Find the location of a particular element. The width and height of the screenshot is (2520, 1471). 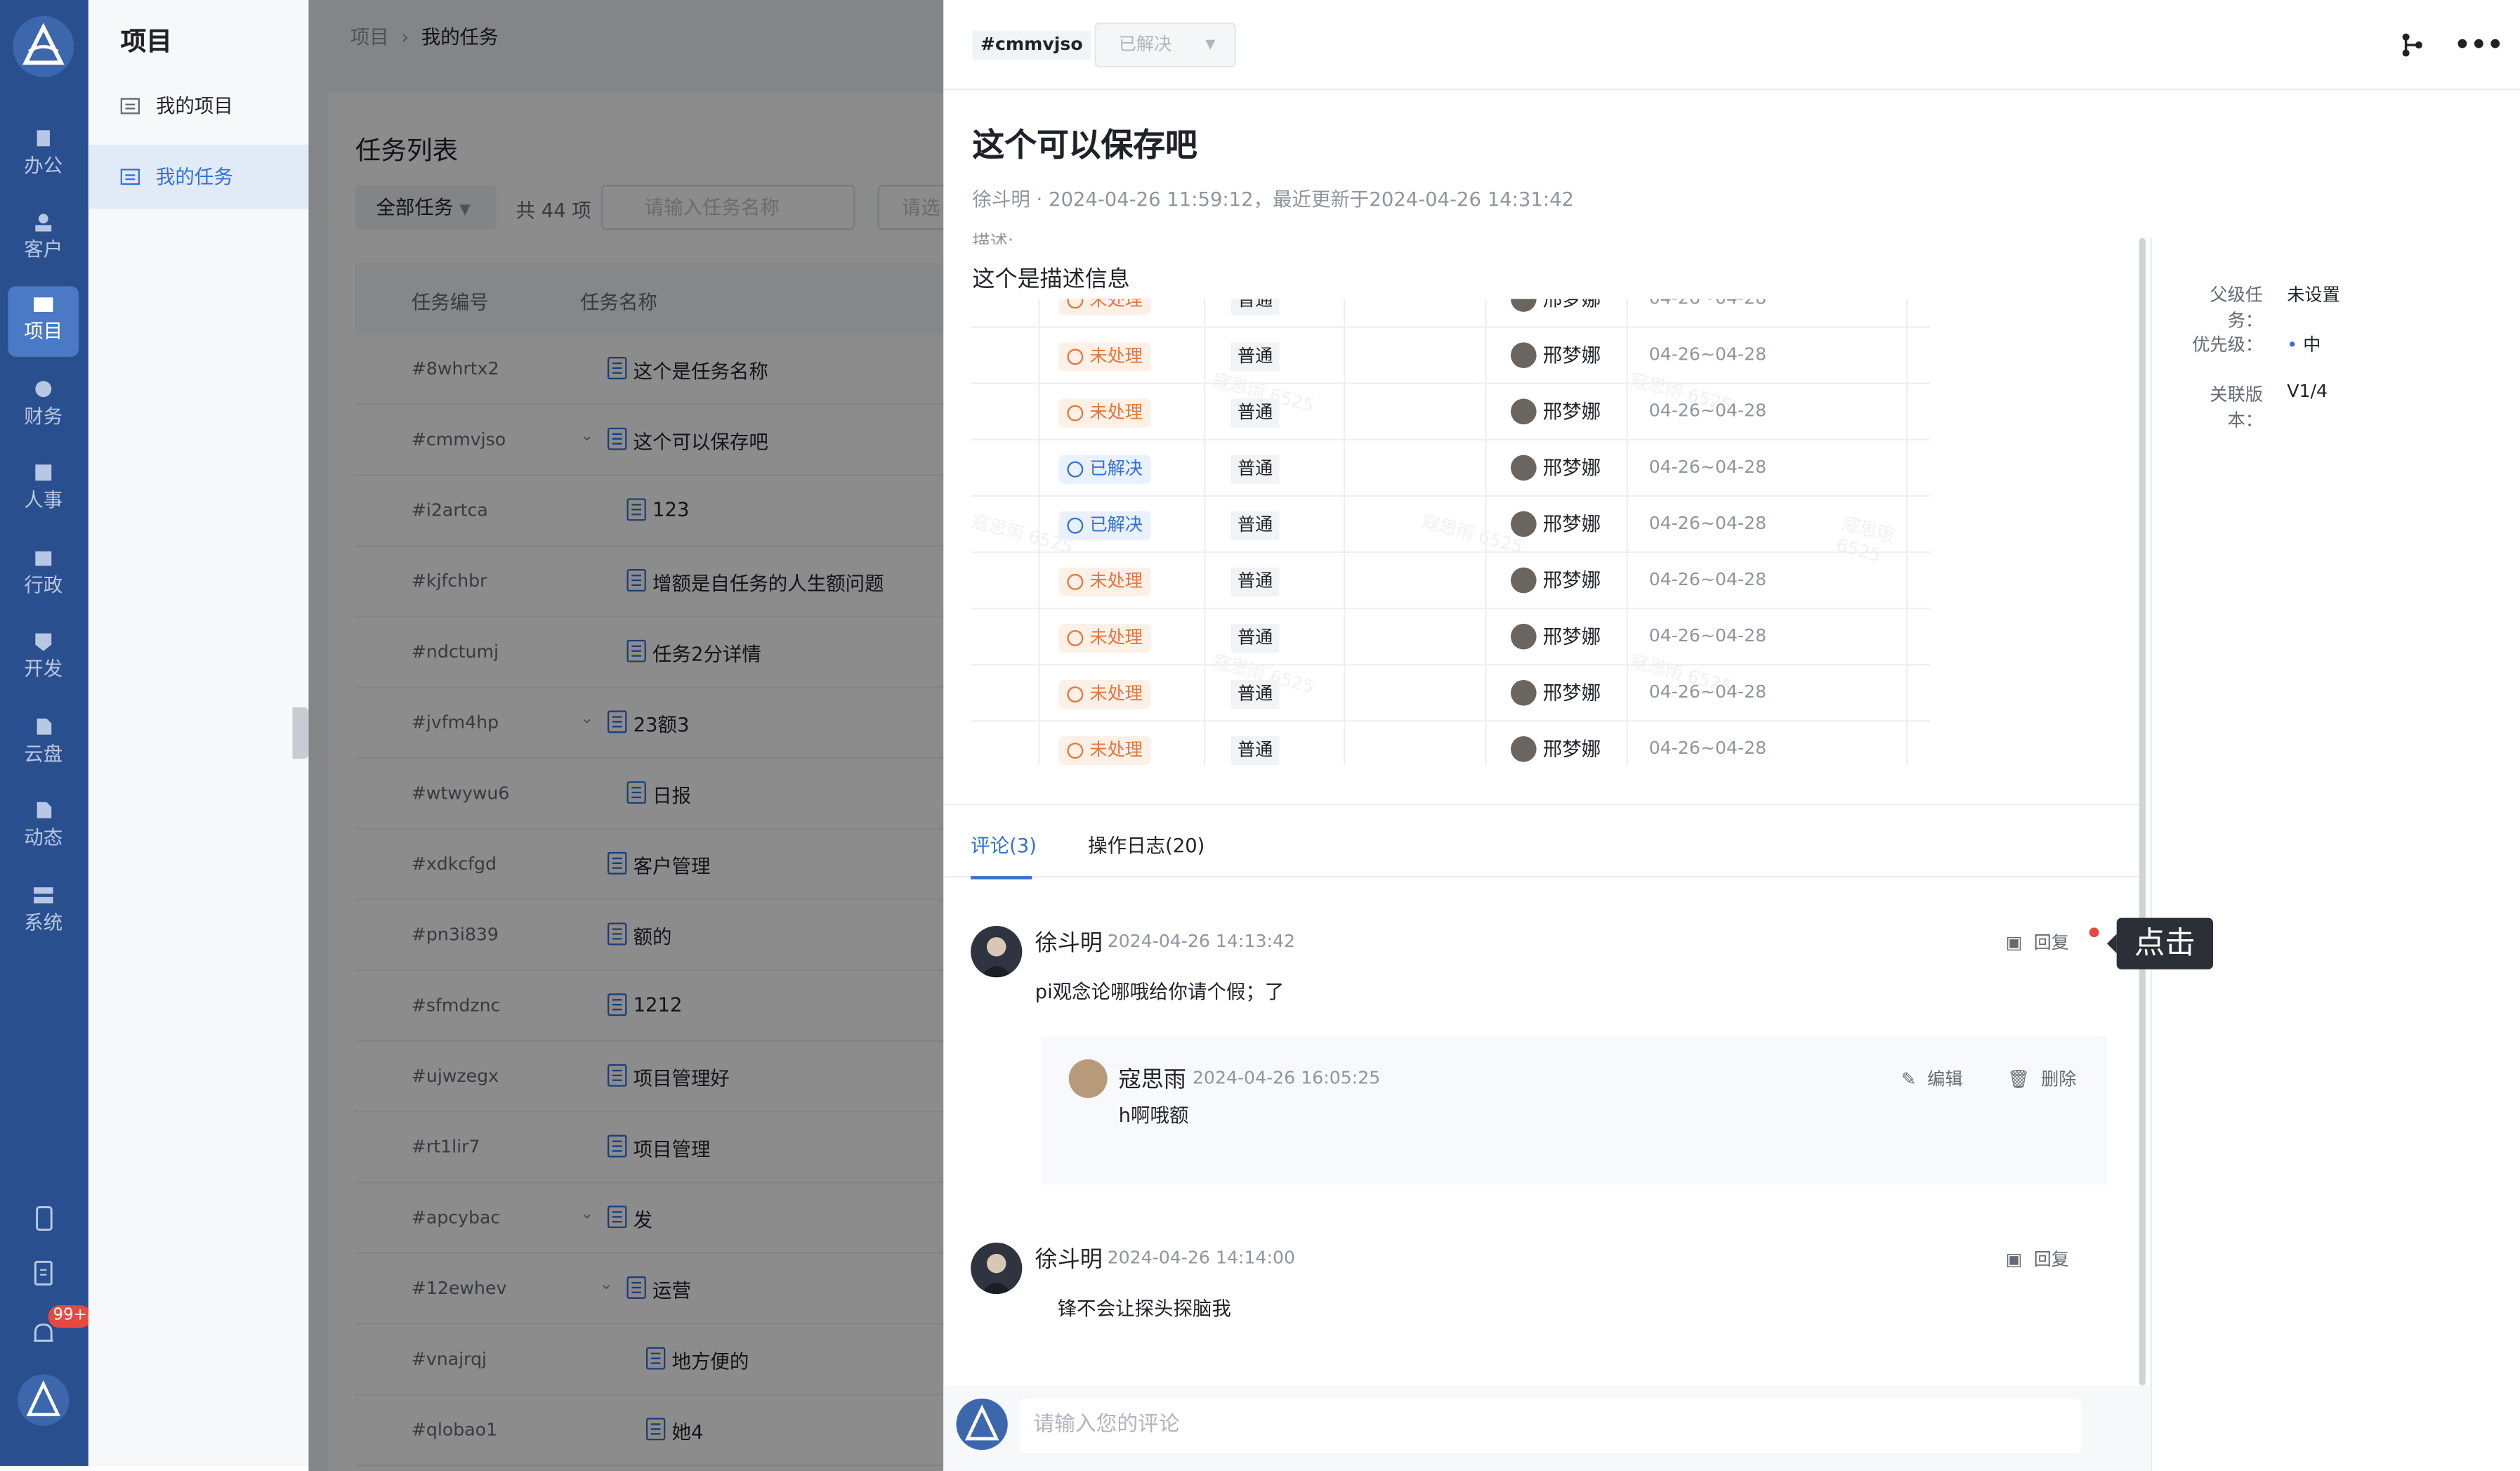

cloud-icon is located at coordinates (44, 726).